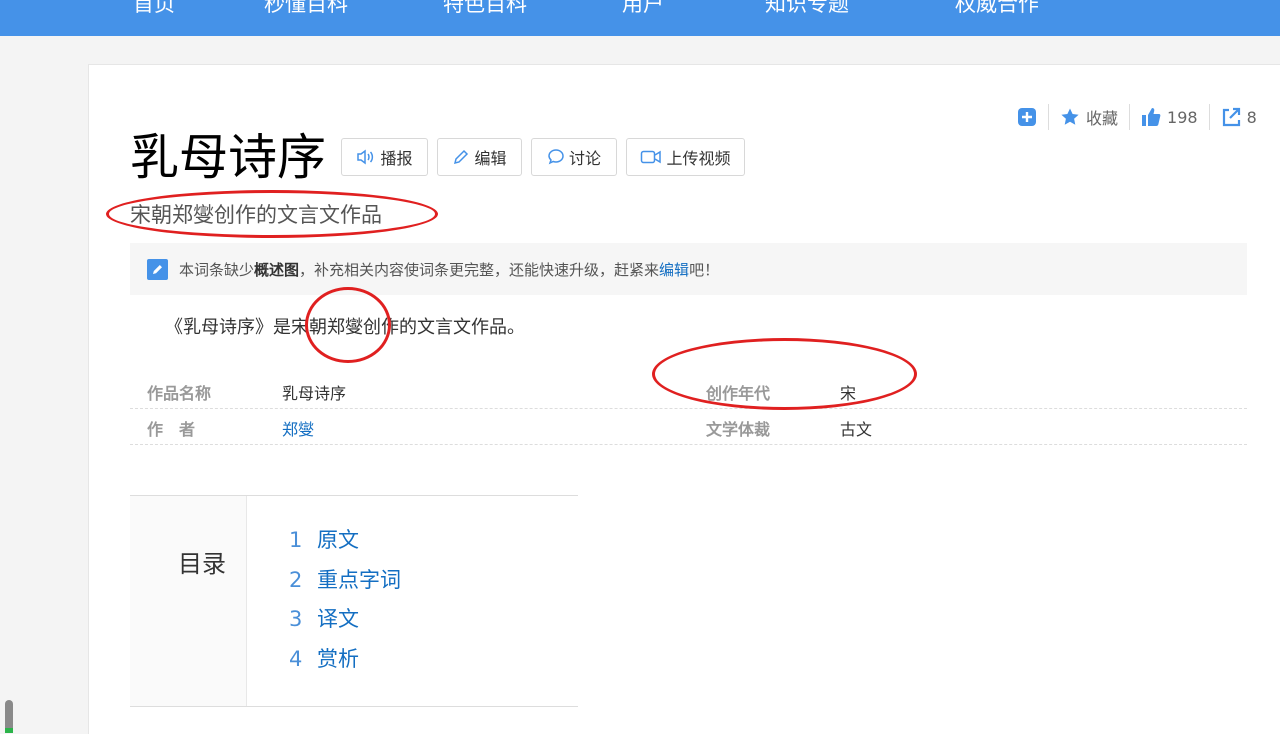 This screenshot has height=734, width=1280. What do you see at coordinates (738, 429) in the screenshot?
I see `info-key: 文学体裁` at bounding box center [738, 429].